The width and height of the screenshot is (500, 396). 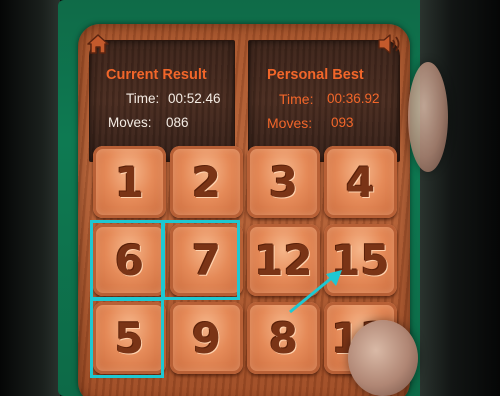 I want to click on tile-3: 3, so click(x=283, y=182).